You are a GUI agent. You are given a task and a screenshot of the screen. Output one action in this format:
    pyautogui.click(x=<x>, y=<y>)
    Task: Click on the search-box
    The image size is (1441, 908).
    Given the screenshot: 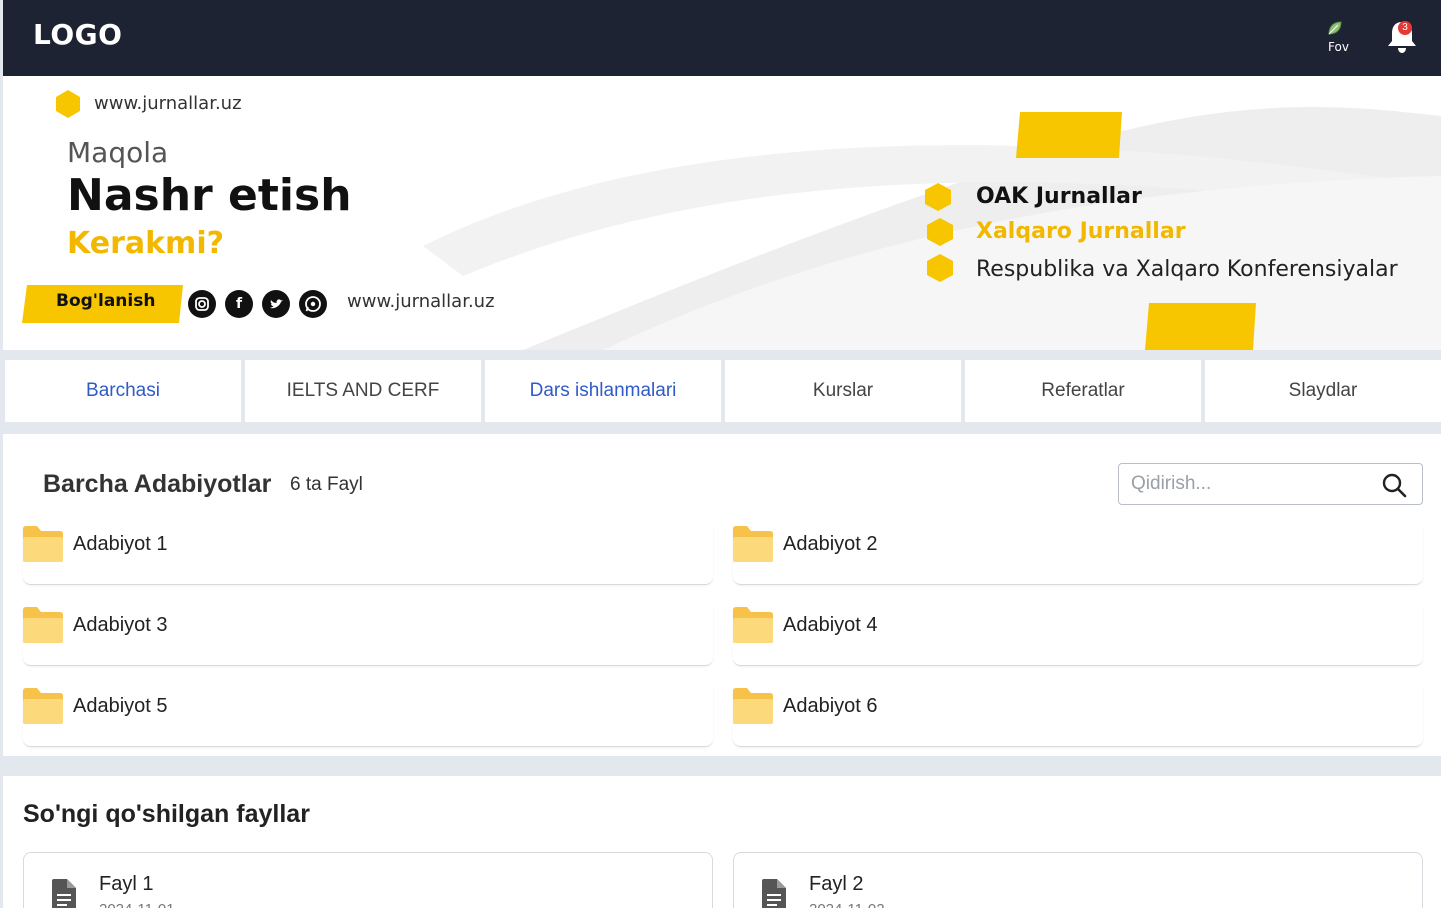 What is the action you would take?
    pyautogui.click(x=1270, y=484)
    